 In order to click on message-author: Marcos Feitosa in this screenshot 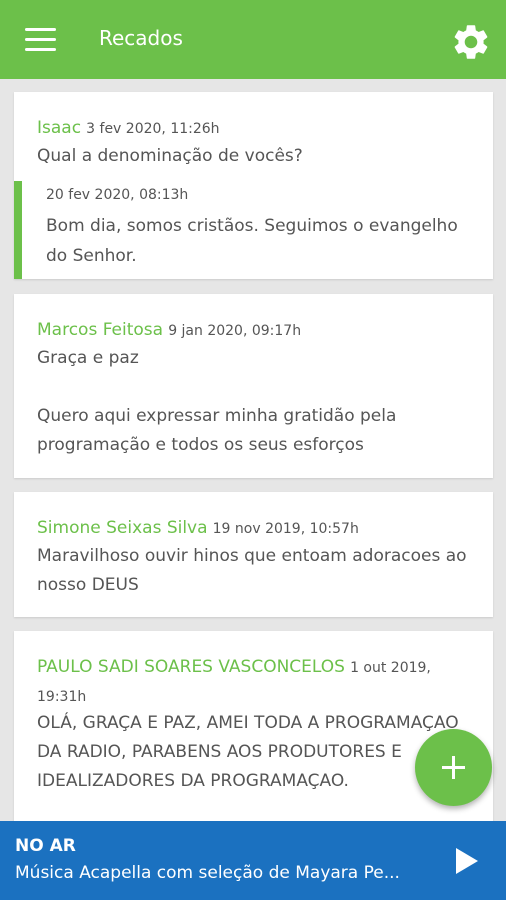, I will do `click(100, 330)`.